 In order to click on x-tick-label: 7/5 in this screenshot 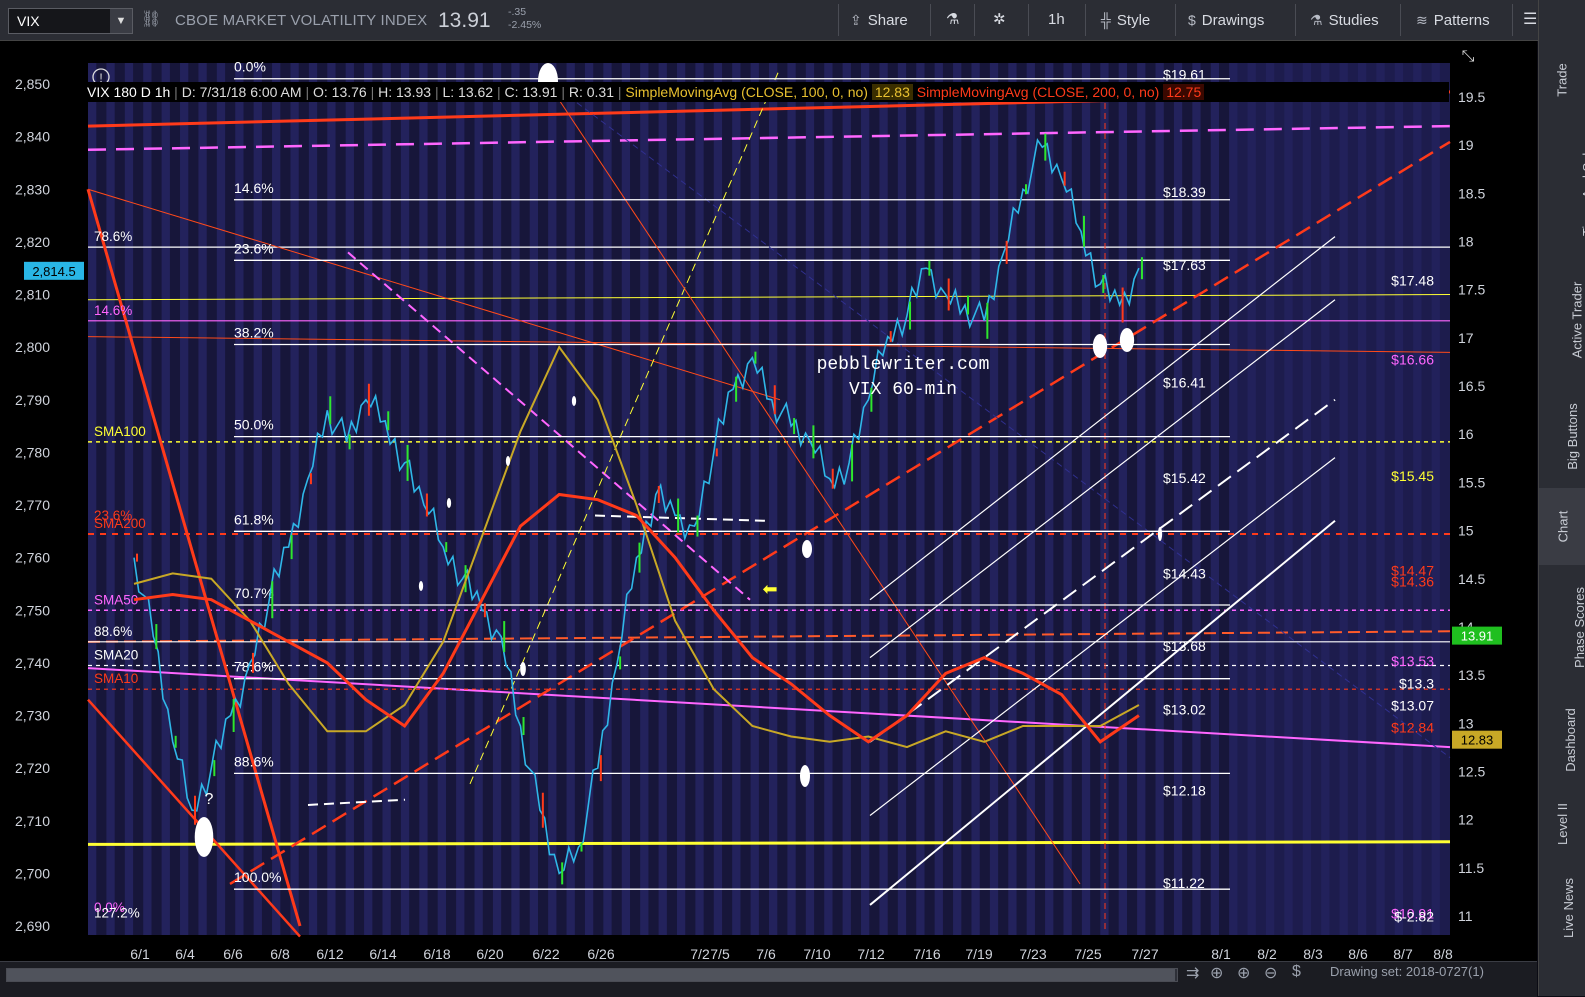, I will do `click(720, 953)`.